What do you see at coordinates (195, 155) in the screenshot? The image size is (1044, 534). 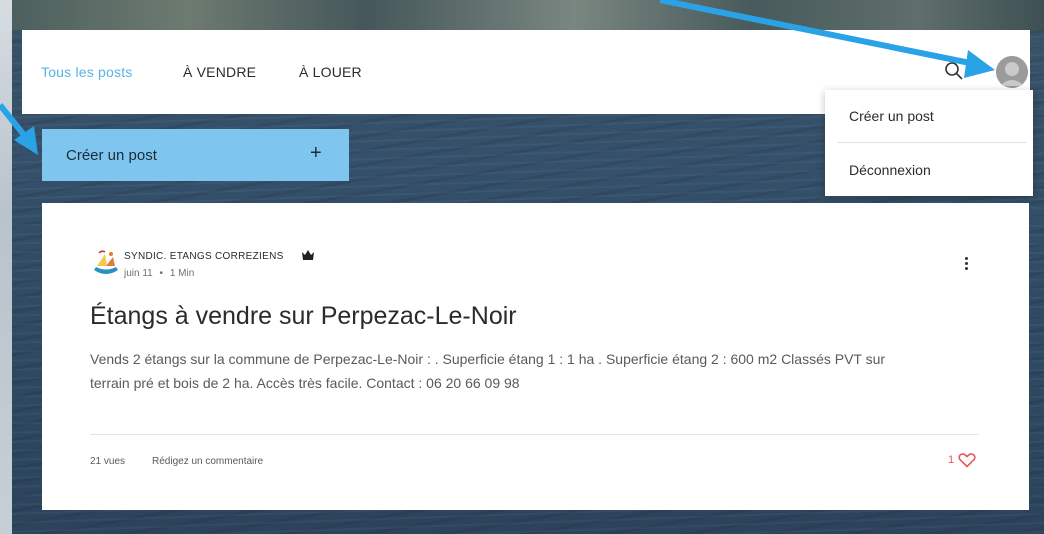 I see `create-post-button: Créer un post +` at bounding box center [195, 155].